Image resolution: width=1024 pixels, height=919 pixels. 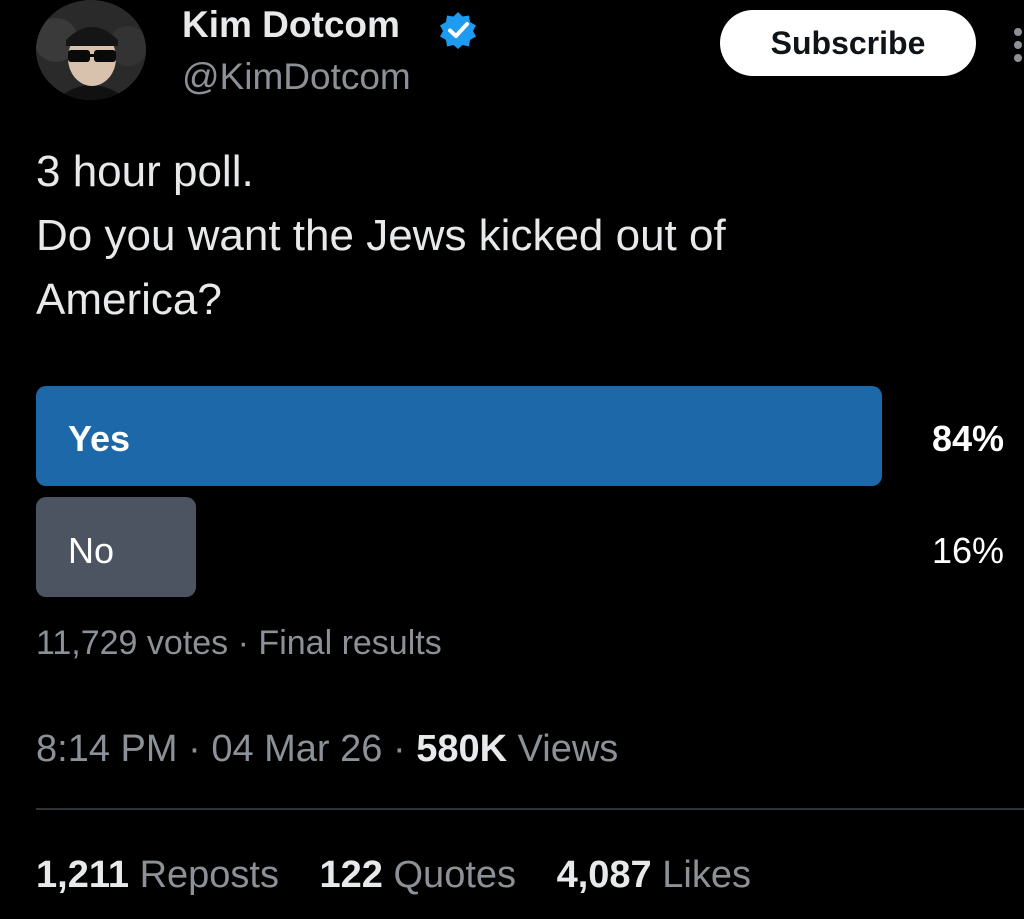 I want to click on poll-bar-no, so click(x=116, y=547).